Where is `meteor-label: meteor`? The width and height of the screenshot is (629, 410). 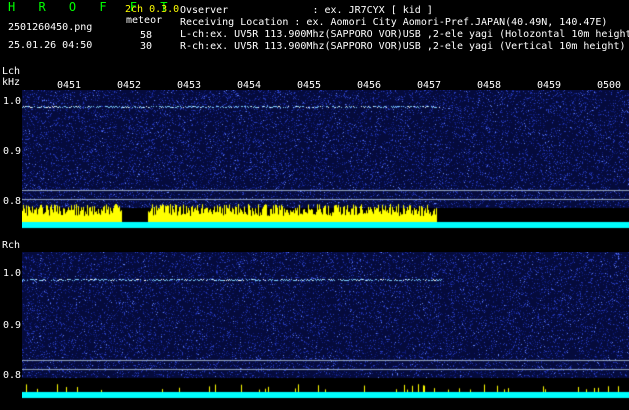
meteor-label: meteor is located at coordinates (144, 20).